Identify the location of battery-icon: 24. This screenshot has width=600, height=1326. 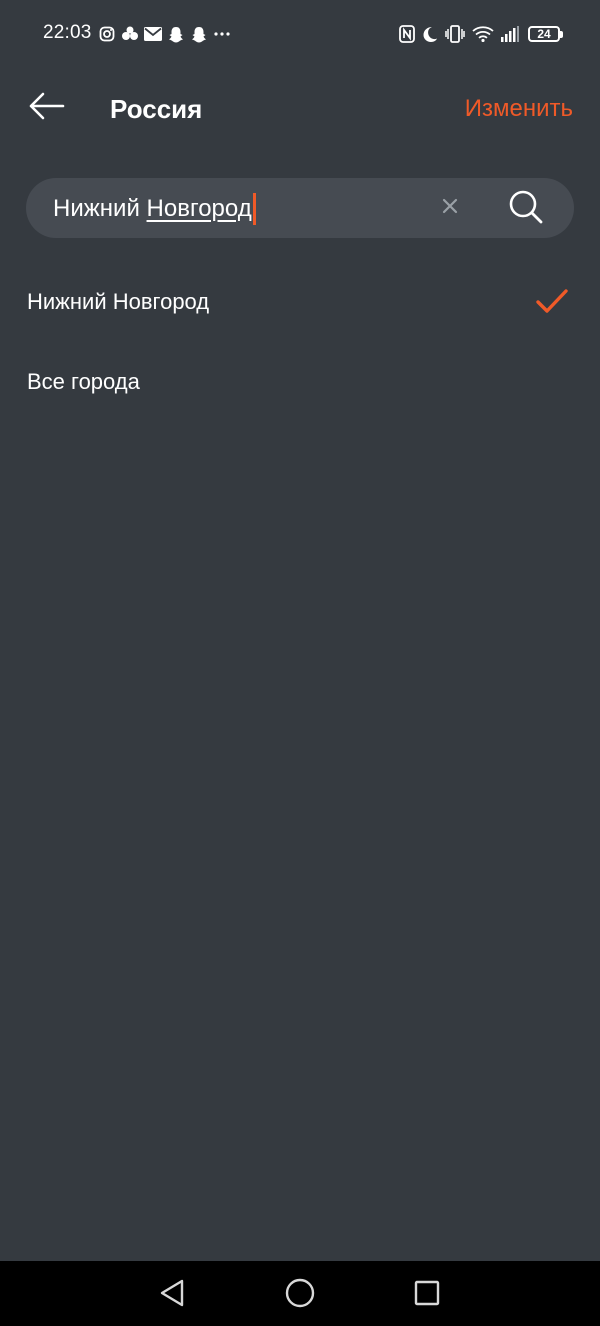
(545, 34).